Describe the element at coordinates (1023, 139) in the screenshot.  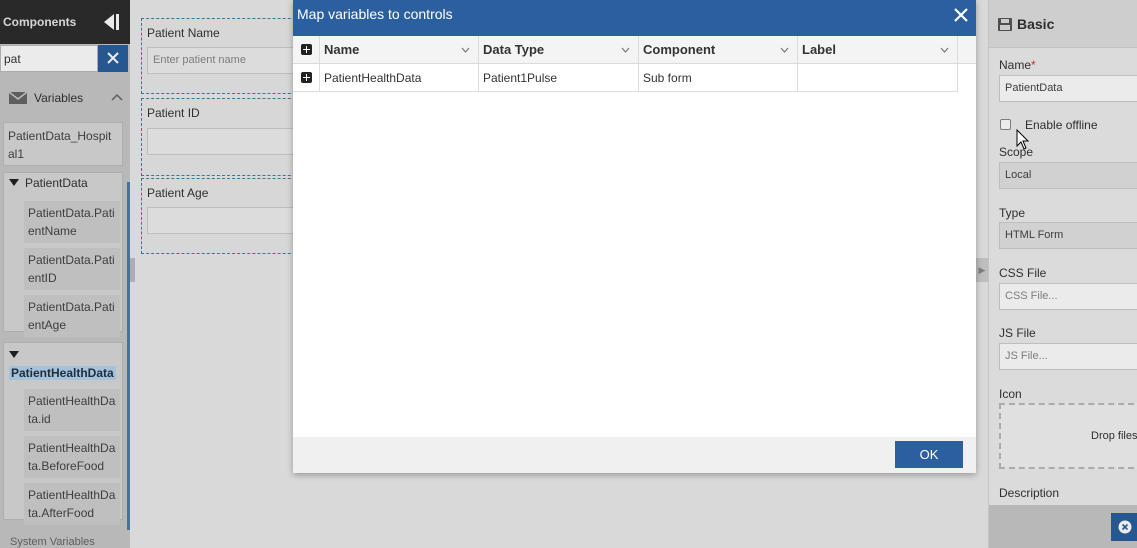
I see `mouse-cursor-icon` at that location.